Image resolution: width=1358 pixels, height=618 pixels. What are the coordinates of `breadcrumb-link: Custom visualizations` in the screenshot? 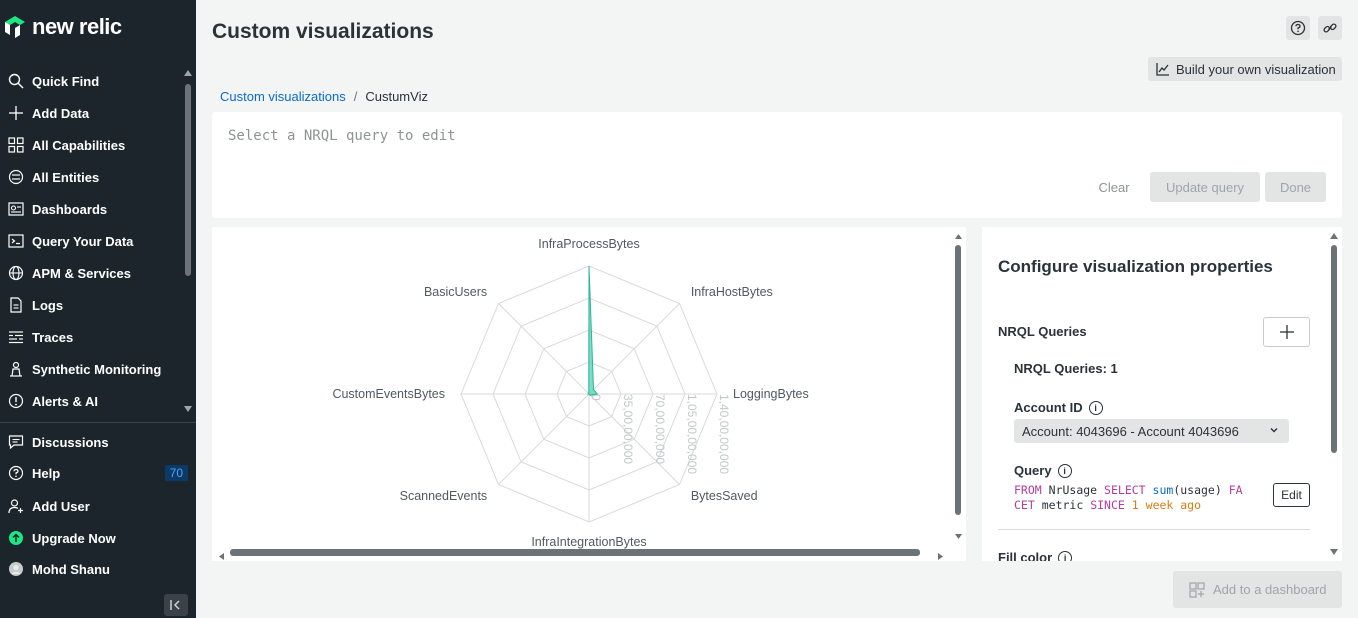 It's located at (283, 96).